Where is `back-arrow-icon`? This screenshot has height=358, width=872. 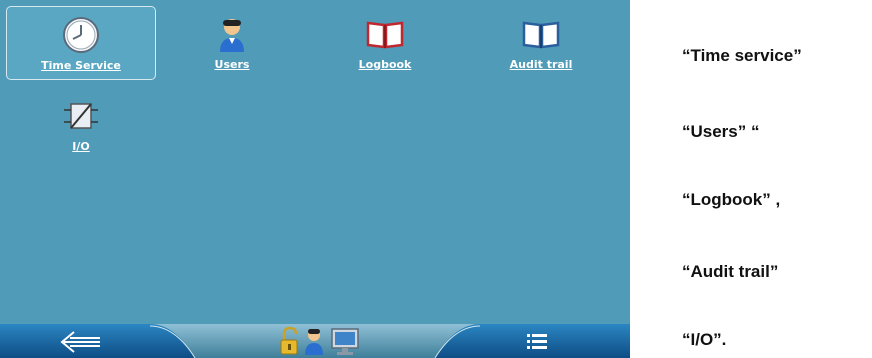
back-arrow-icon is located at coordinates (81, 342).